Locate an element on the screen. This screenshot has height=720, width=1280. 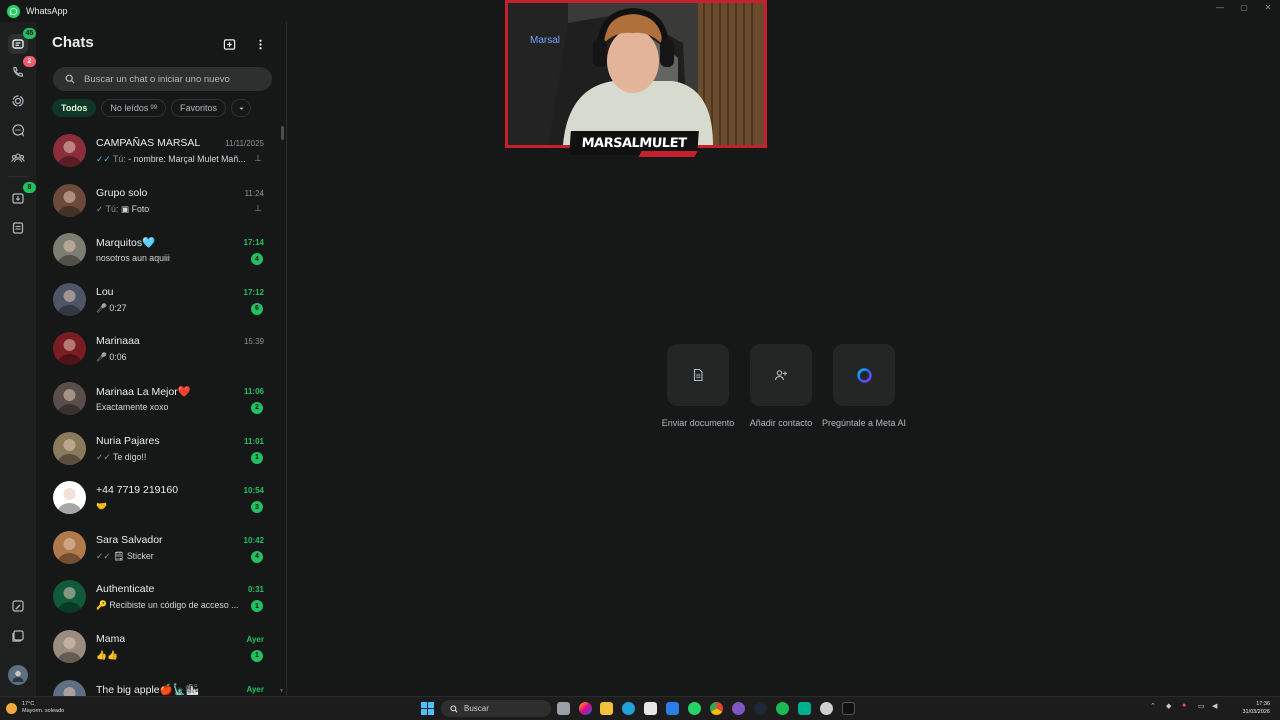
chat-preview: nosotros aun aquiii is located at coordinates (133, 258).